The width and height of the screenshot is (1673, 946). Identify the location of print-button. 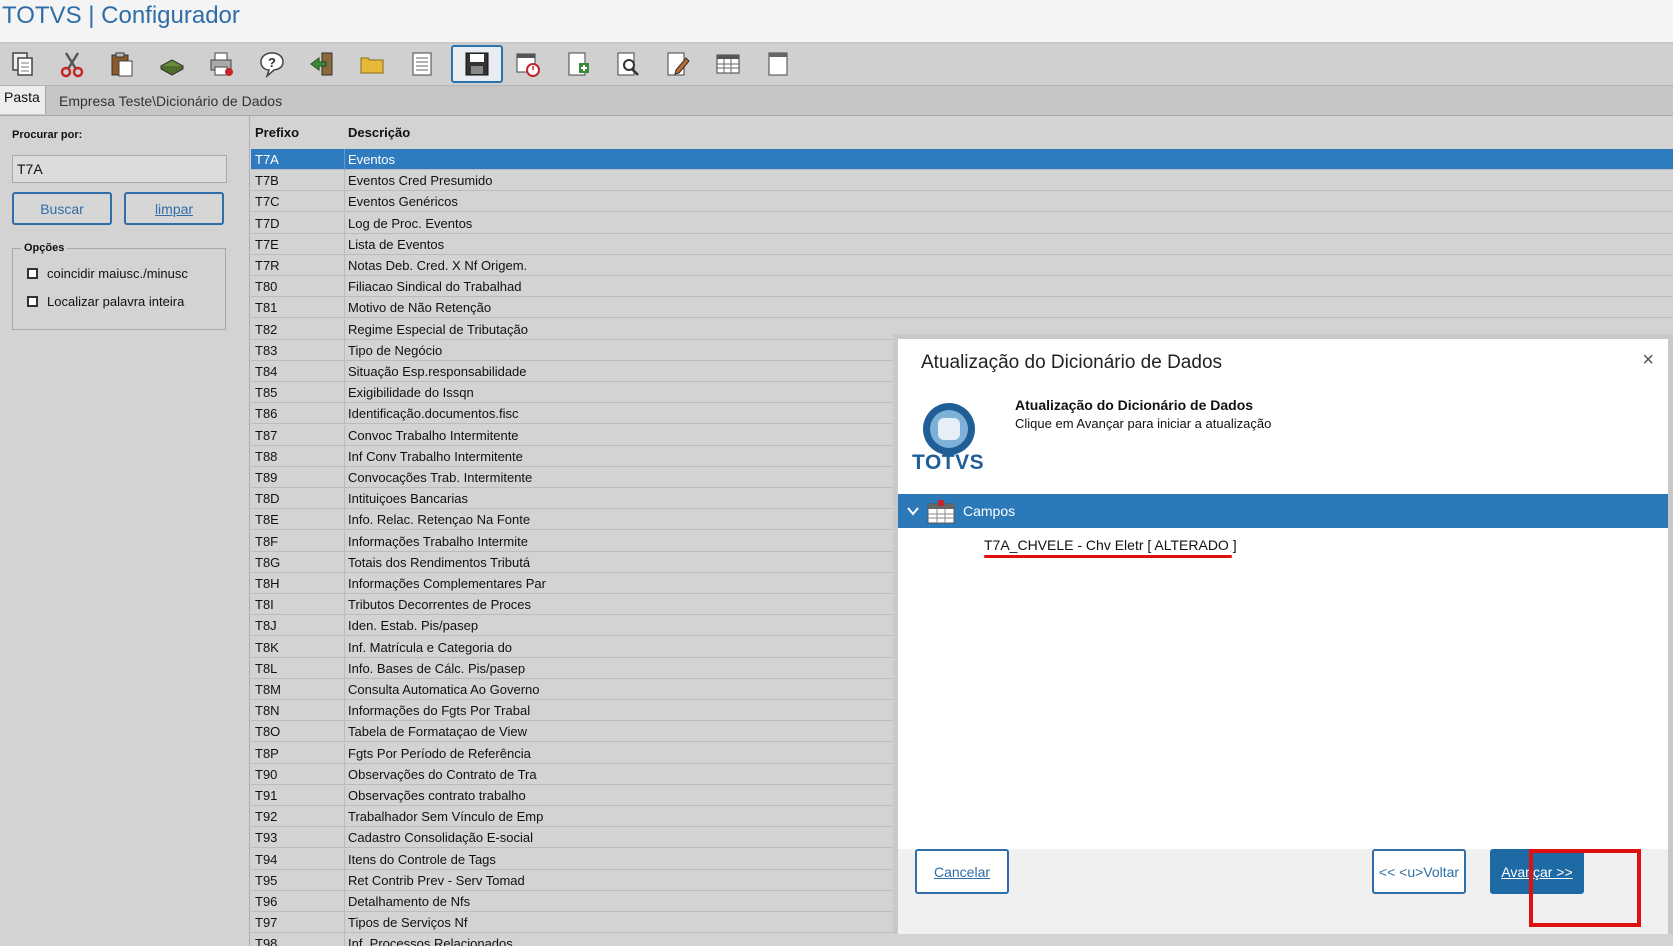
(222, 64).